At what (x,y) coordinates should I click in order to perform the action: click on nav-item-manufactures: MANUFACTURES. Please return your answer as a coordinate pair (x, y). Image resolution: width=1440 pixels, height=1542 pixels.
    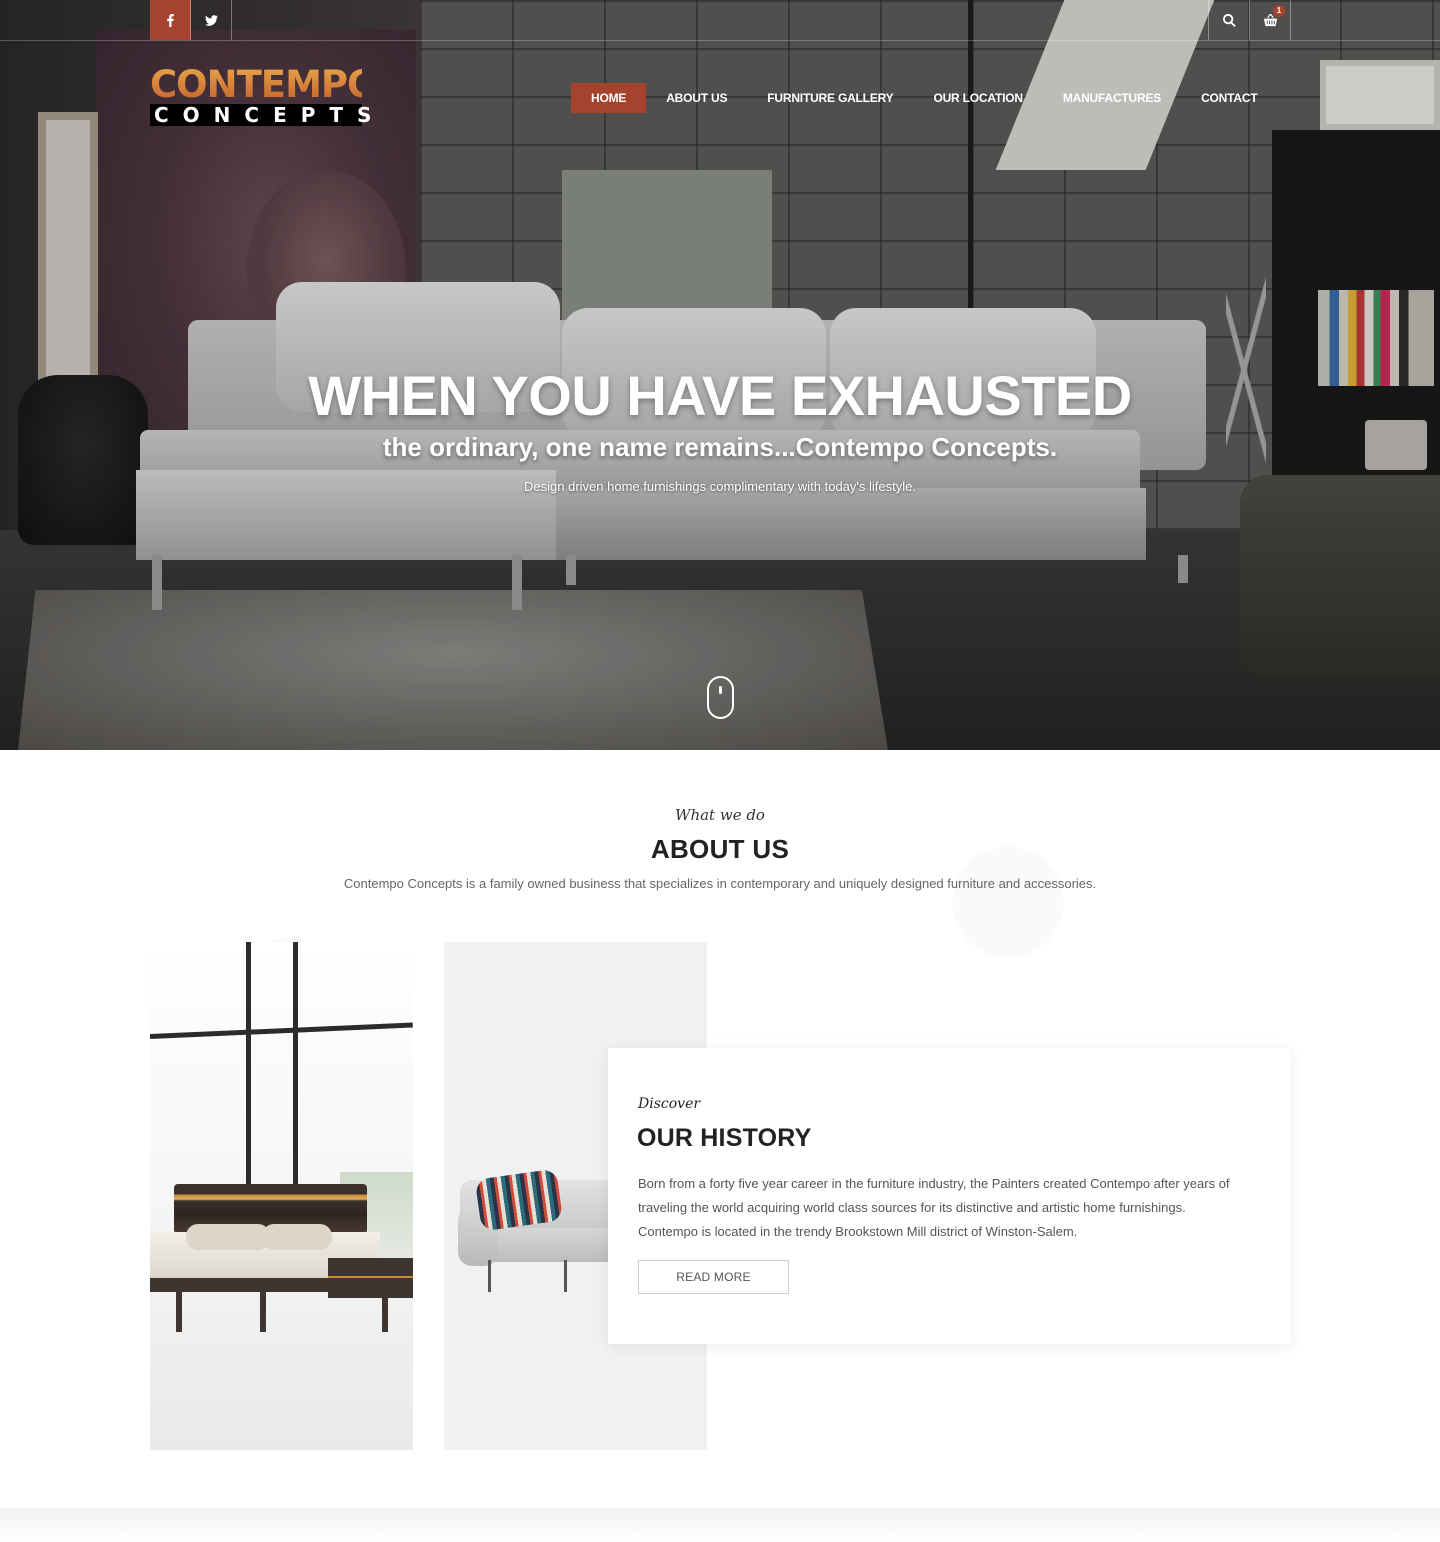
    Looking at the image, I should click on (1112, 98).